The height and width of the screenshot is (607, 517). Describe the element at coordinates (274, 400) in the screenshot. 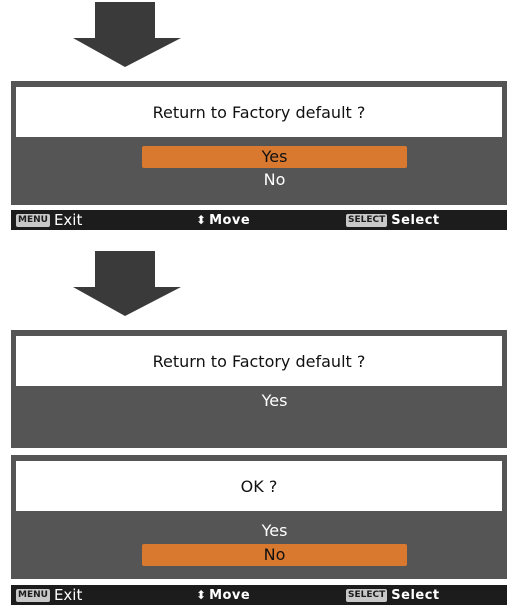

I see `selected-value-yes: Yes` at that location.